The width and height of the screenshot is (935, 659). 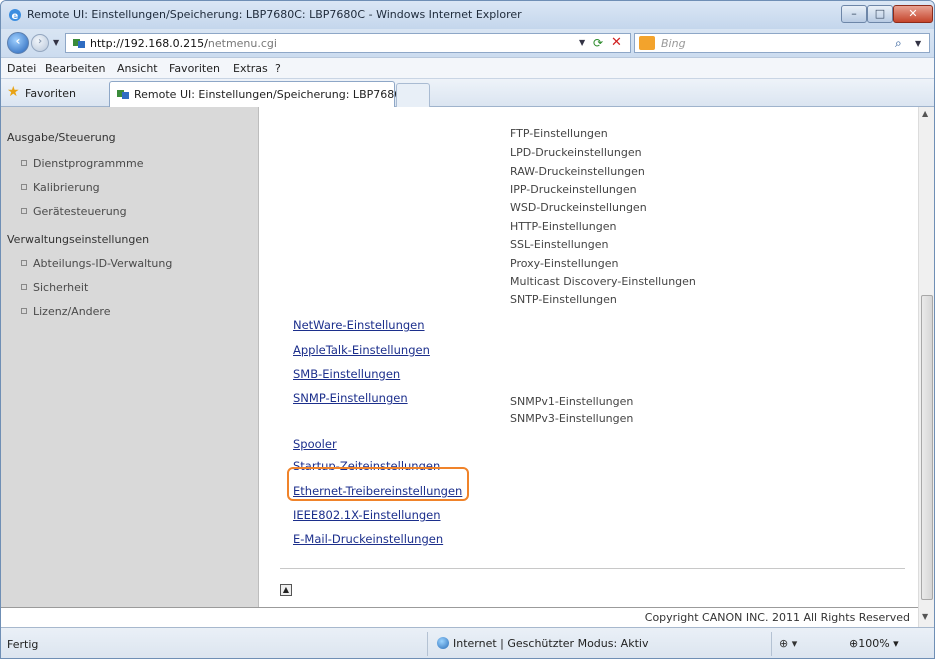 What do you see at coordinates (592, 568) in the screenshot?
I see `content-divider` at bounding box center [592, 568].